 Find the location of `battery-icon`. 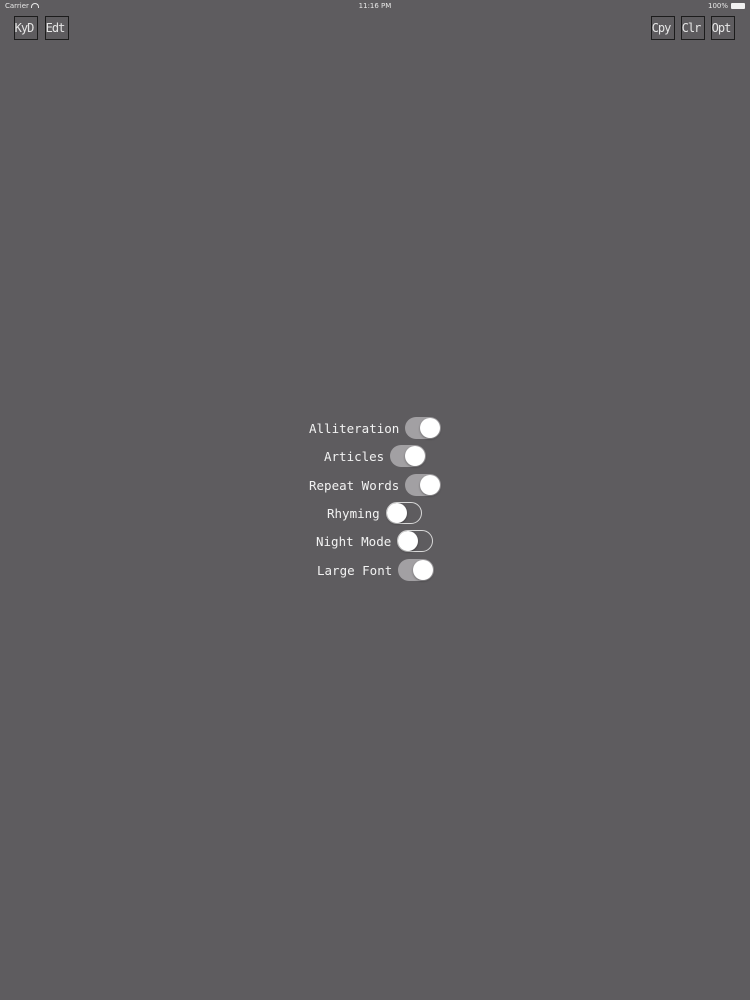

battery-icon is located at coordinates (738, 6).